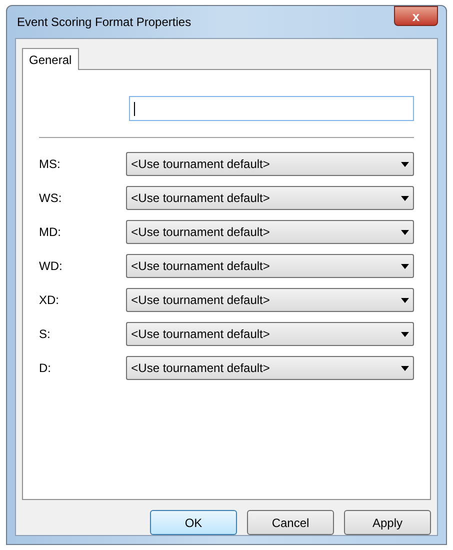  What do you see at coordinates (51, 266) in the screenshot?
I see `field-label: WD:` at bounding box center [51, 266].